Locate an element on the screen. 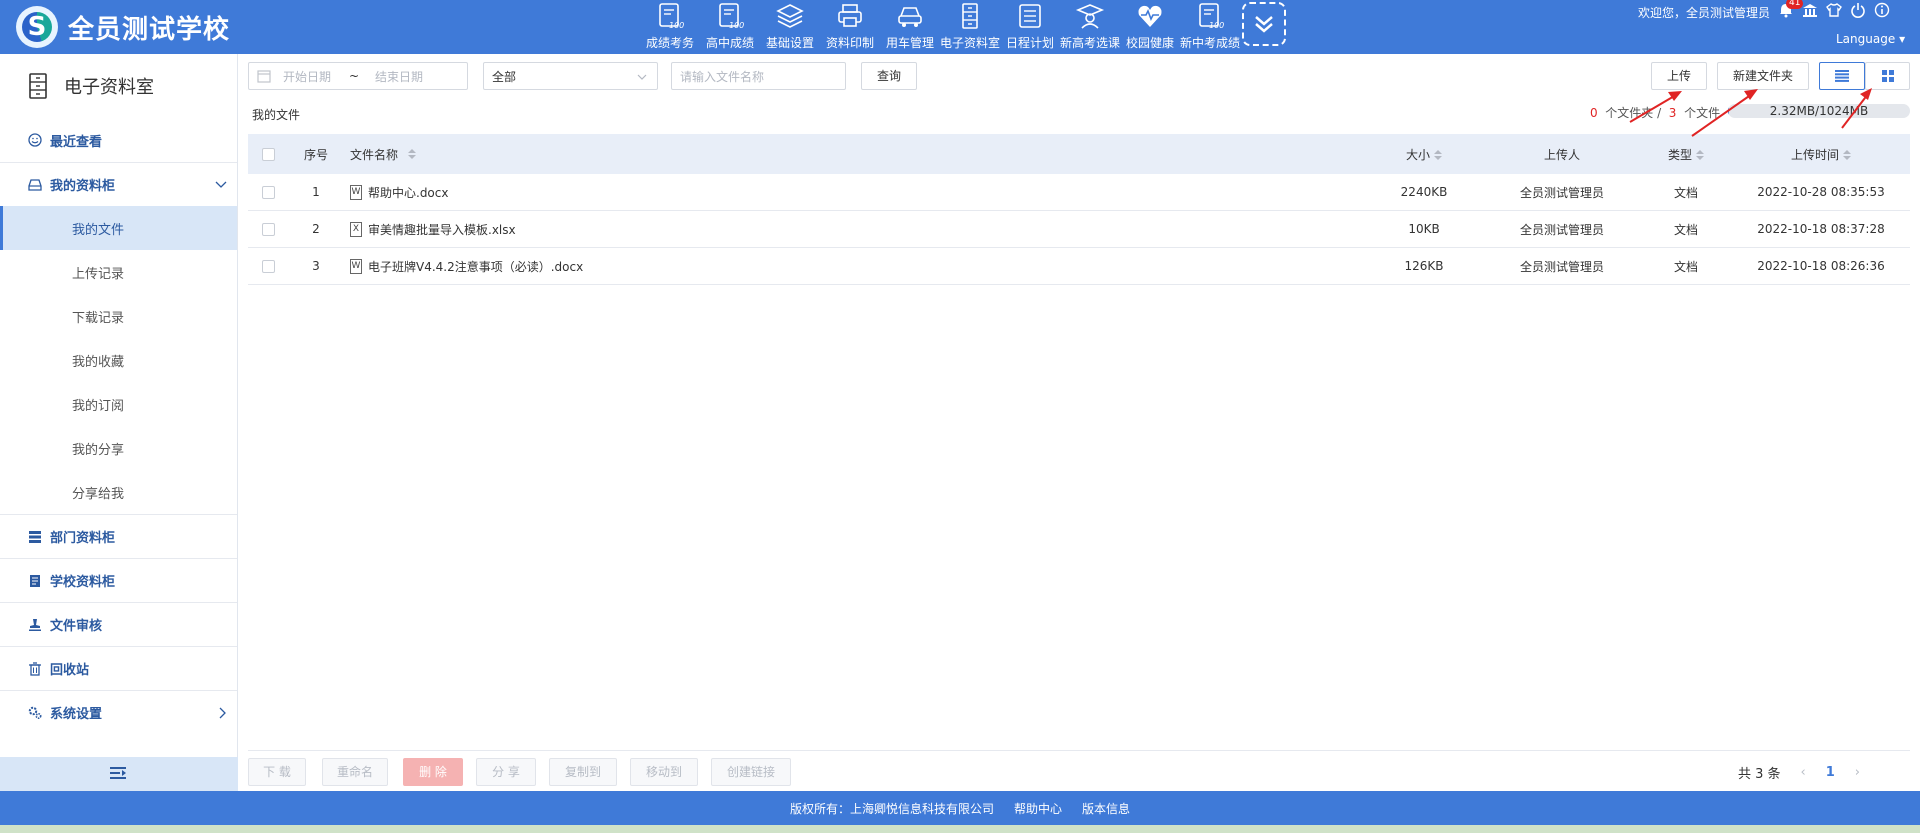 The width and height of the screenshot is (1920, 833). logout-button is located at coordinates (1858, 10).